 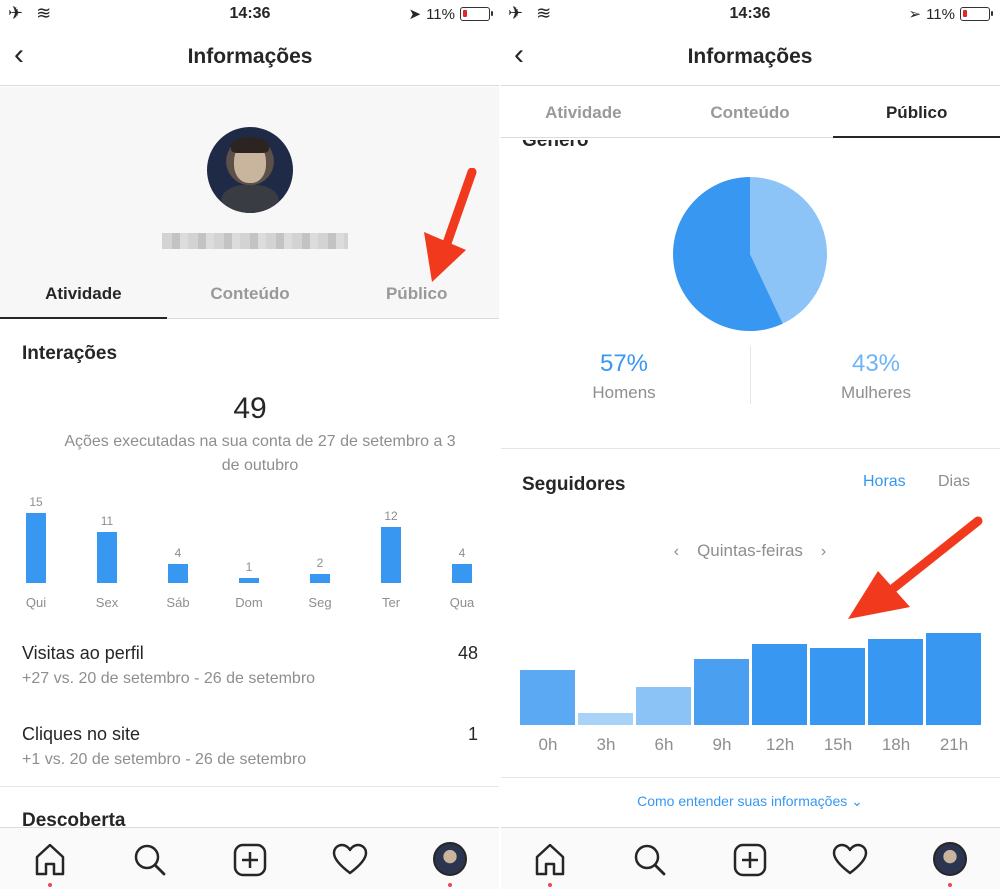 I want to click on women-label: Mulheres, so click(x=876, y=392).